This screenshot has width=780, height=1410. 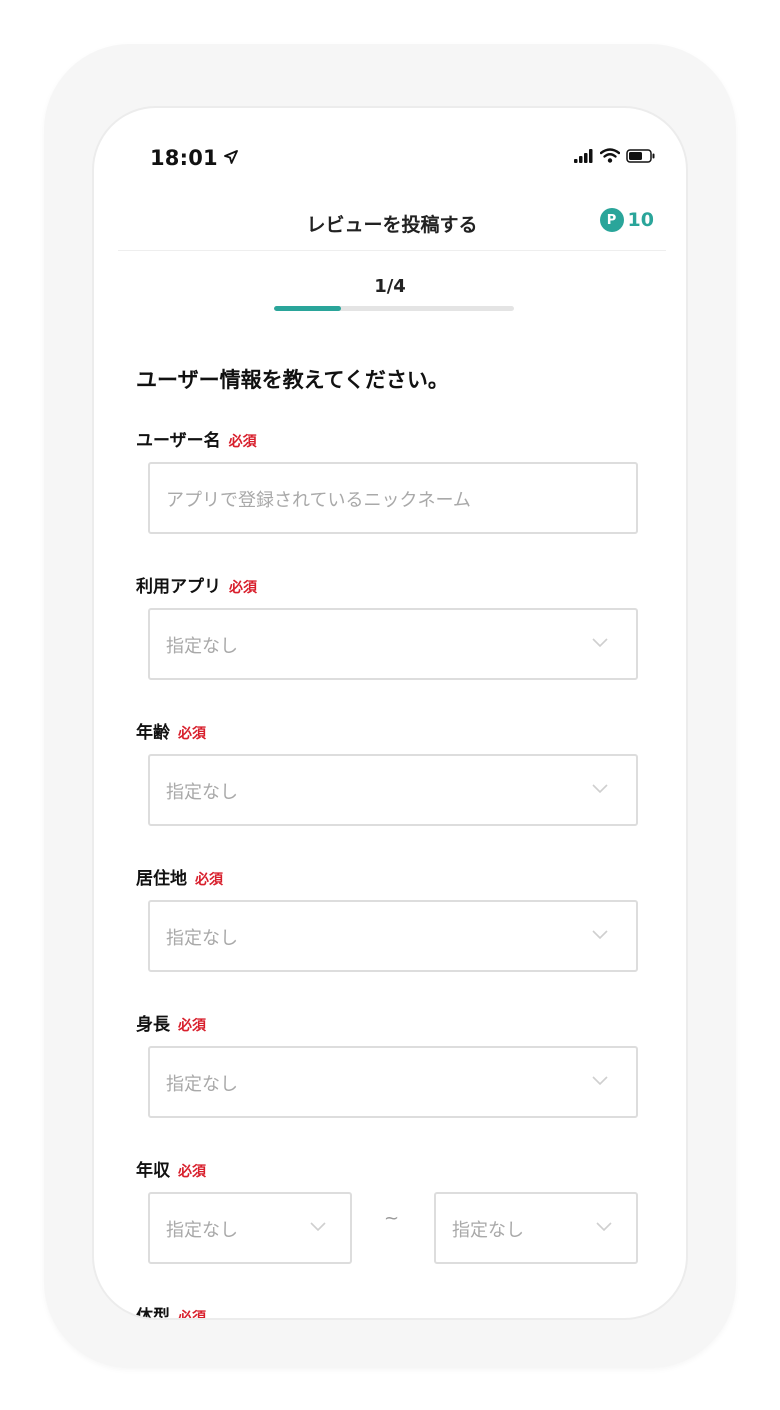 What do you see at coordinates (393, 936) in the screenshot?
I see `residence-select: 指定なし` at bounding box center [393, 936].